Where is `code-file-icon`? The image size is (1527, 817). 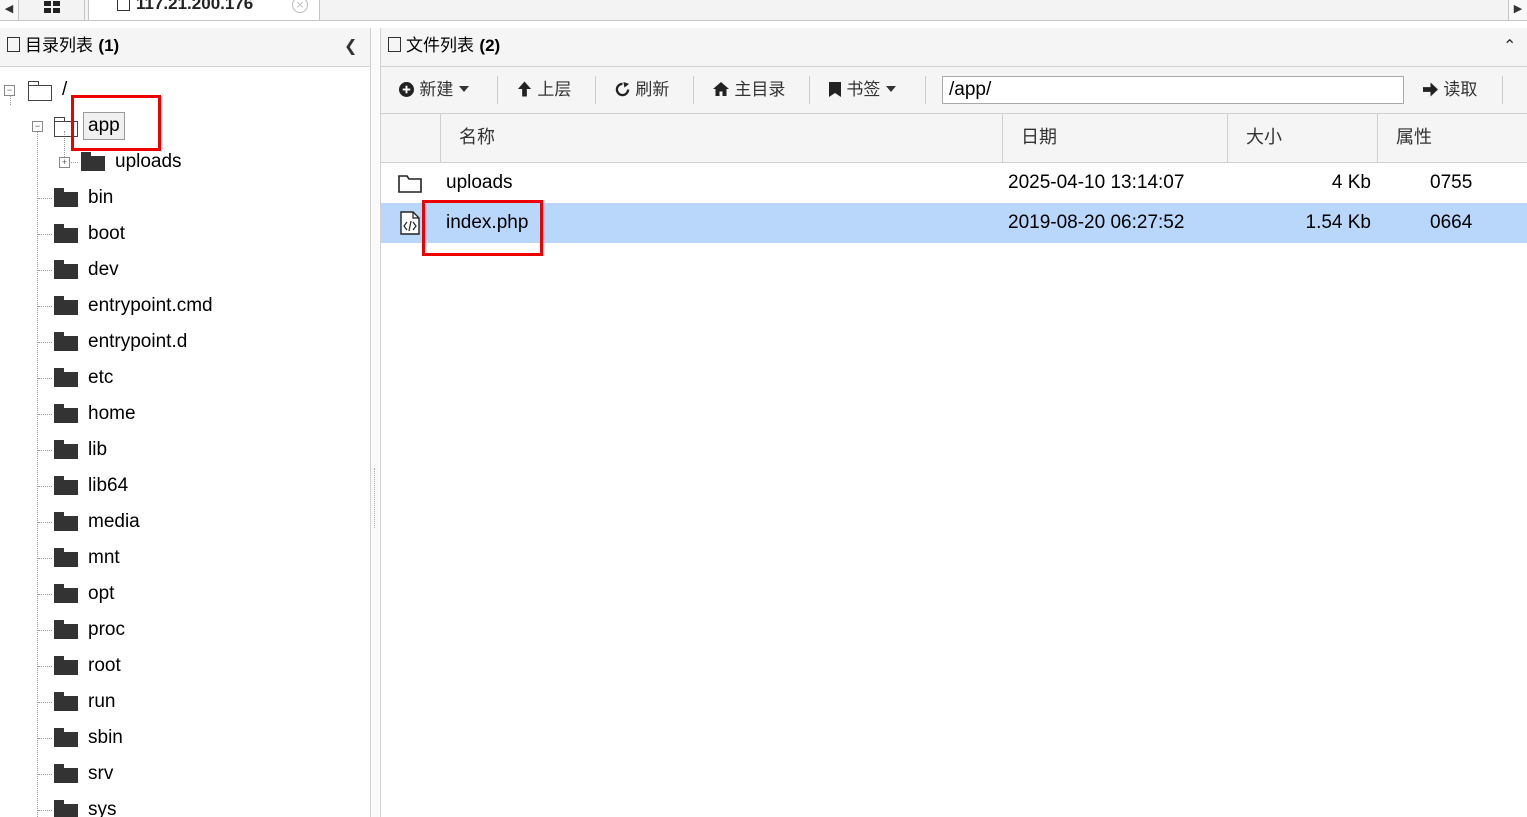
code-file-icon is located at coordinates (410, 223).